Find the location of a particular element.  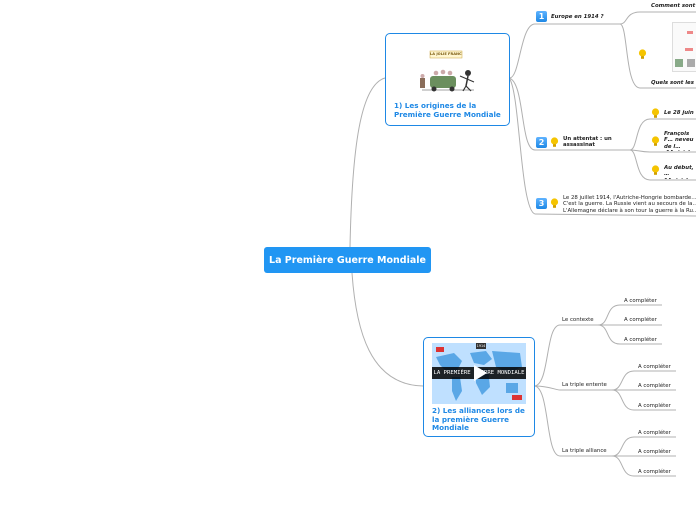

node-triple-entente: La triple entente is located at coordinates (584, 385).